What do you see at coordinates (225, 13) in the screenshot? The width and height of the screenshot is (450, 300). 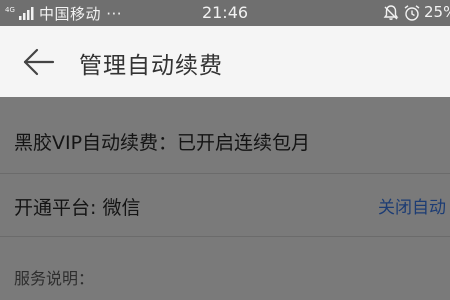 I see `status-bar: 4G 中国移动 ··· 21:46 25%` at bounding box center [225, 13].